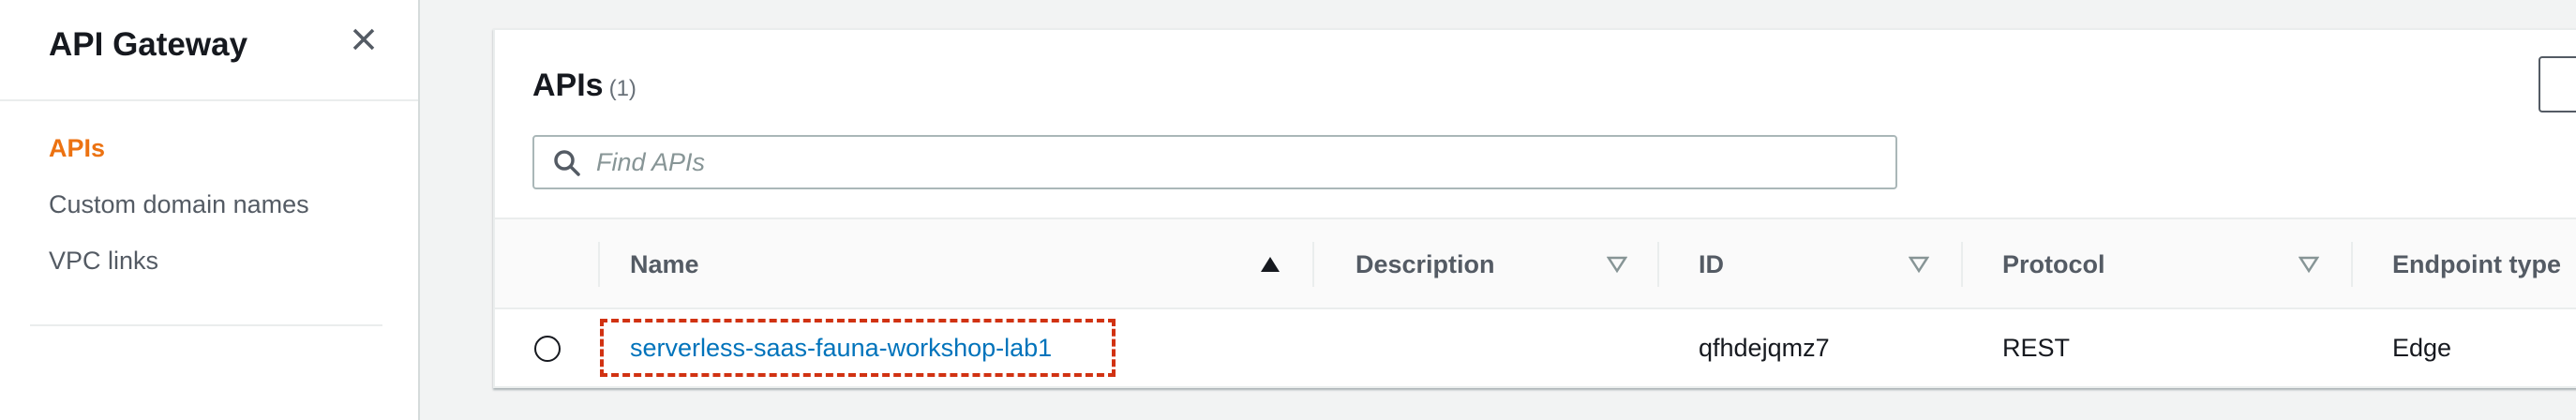  Describe the element at coordinates (665, 264) in the screenshot. I see `column-header-name: Name` at that location.